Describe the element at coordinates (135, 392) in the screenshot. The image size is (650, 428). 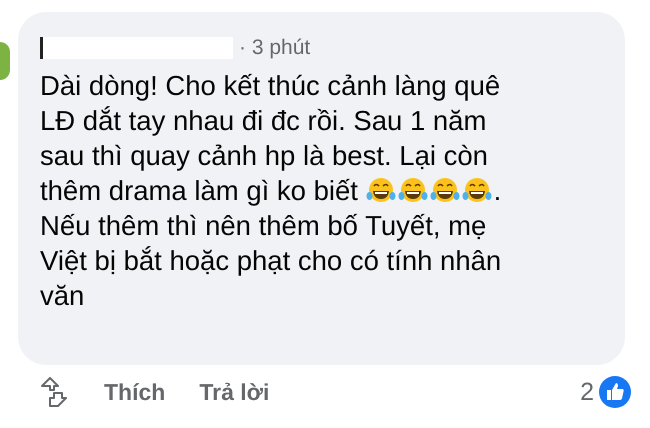
I see `action-link: Thích` at that location.